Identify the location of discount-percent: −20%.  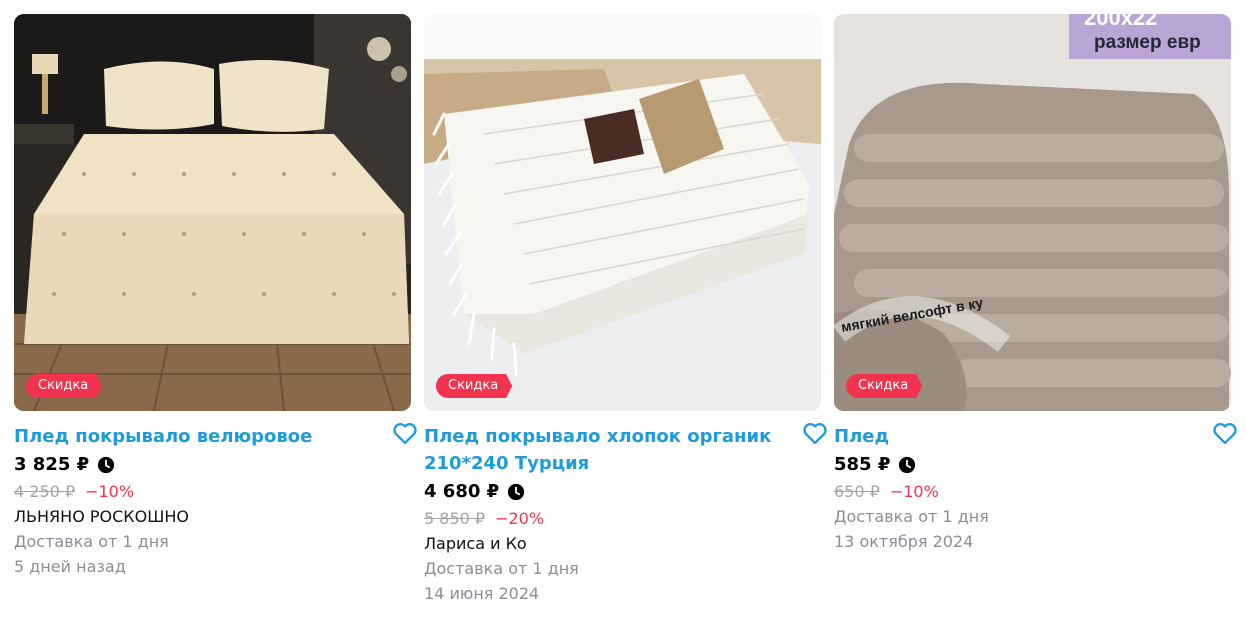
(520, 518).